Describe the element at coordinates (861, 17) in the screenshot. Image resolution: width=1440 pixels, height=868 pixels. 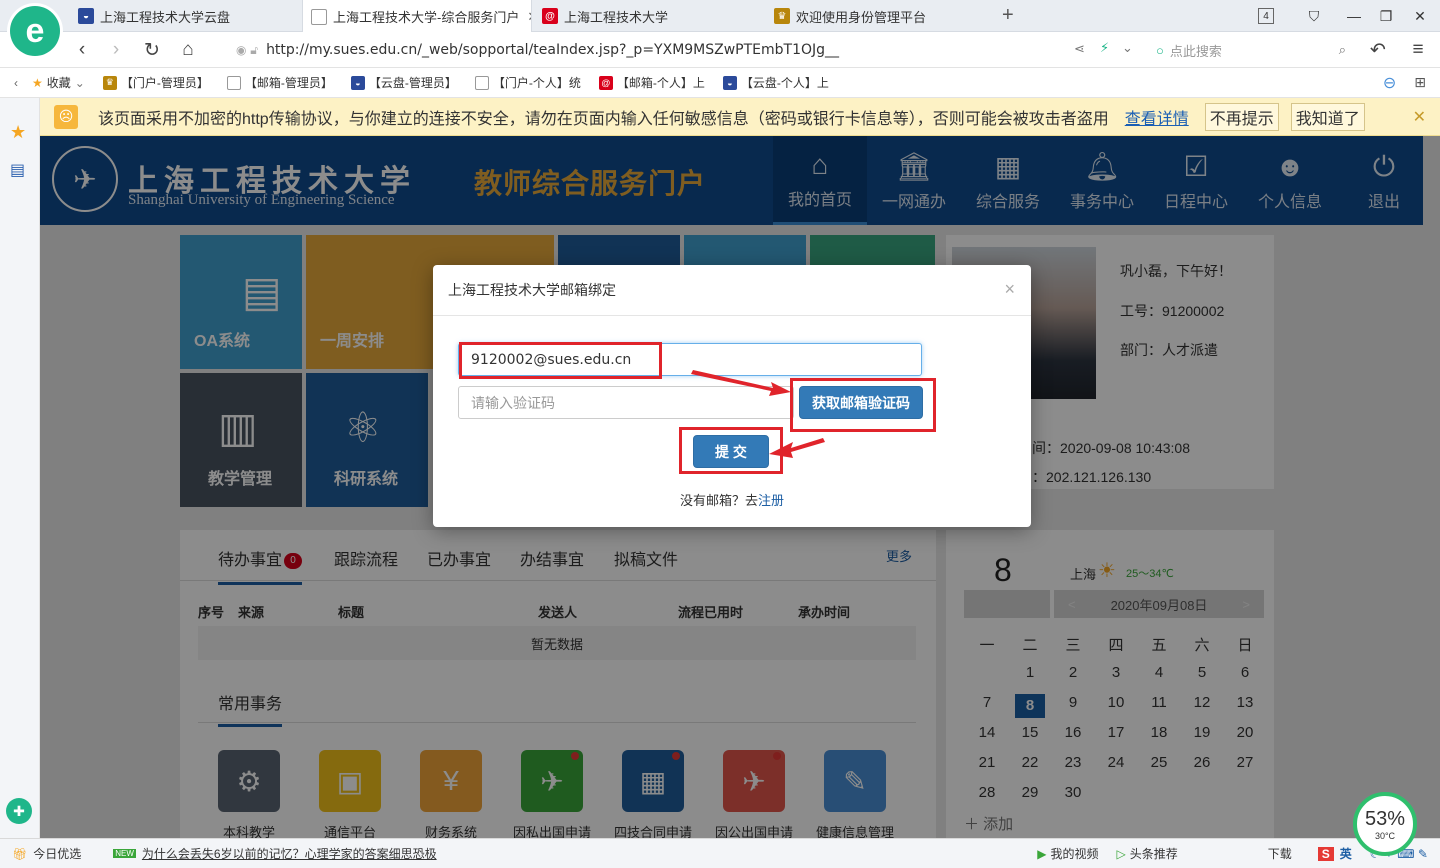
I see `tab-label: 欢迎使用身份管理平台` at that location.